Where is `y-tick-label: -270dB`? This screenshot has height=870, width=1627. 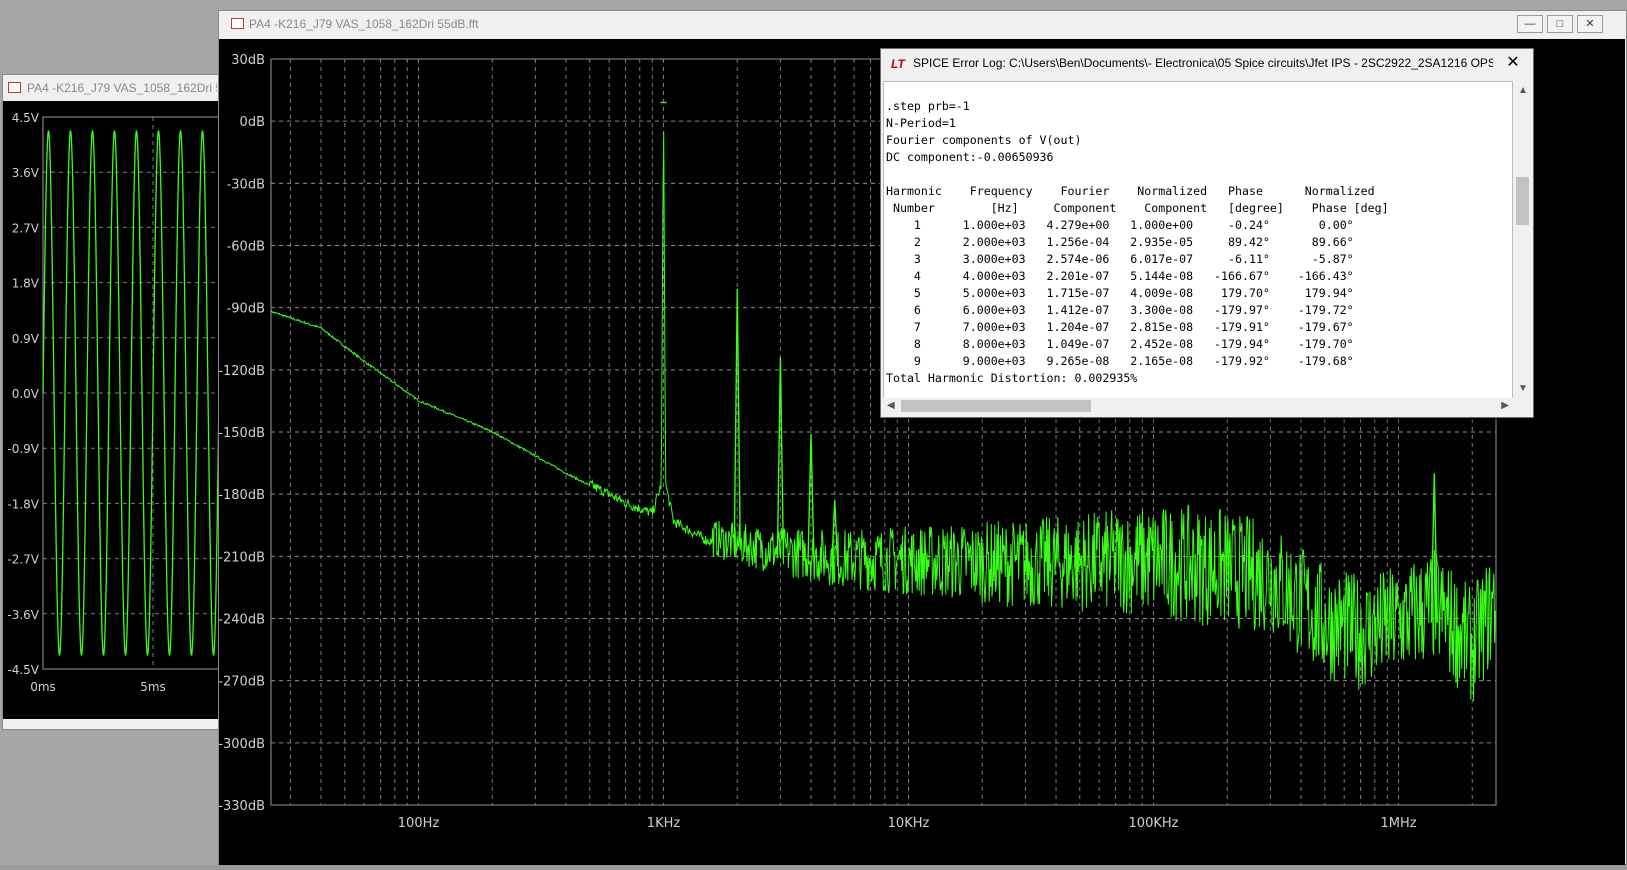 y-tick-label: -270dB is located at coordinates (242, 682).